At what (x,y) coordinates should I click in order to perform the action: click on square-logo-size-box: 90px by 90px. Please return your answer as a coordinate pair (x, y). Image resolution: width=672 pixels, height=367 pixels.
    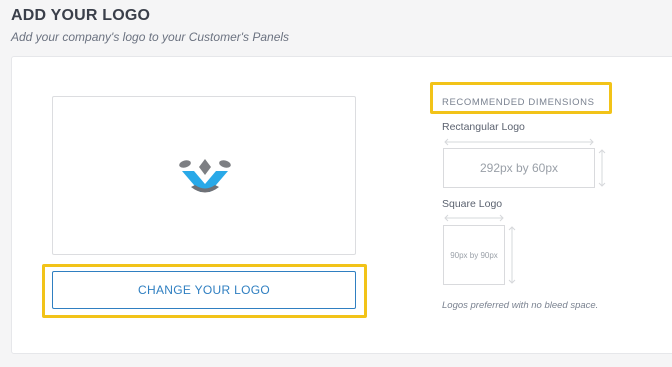
    Looking at the image, I should click on (474, 255).